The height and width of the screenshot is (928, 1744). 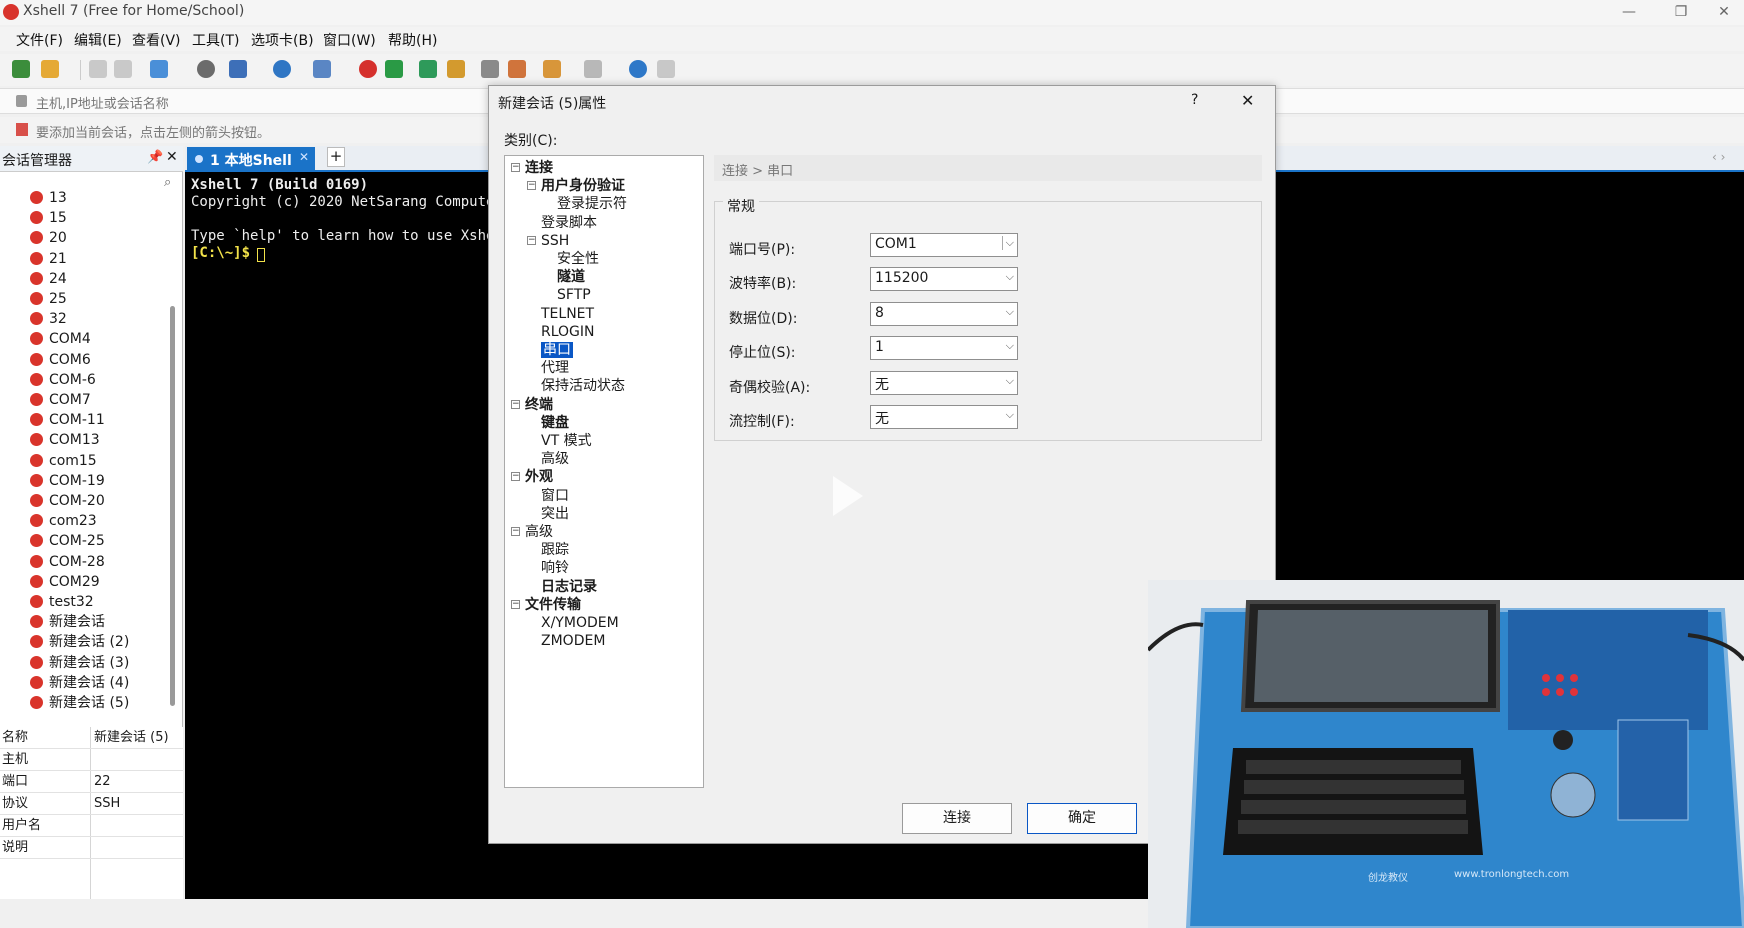 What do you see at coordinates (21, 69) in the screenshot?
I see `new-session-icon` at bounding box center [21, 69].